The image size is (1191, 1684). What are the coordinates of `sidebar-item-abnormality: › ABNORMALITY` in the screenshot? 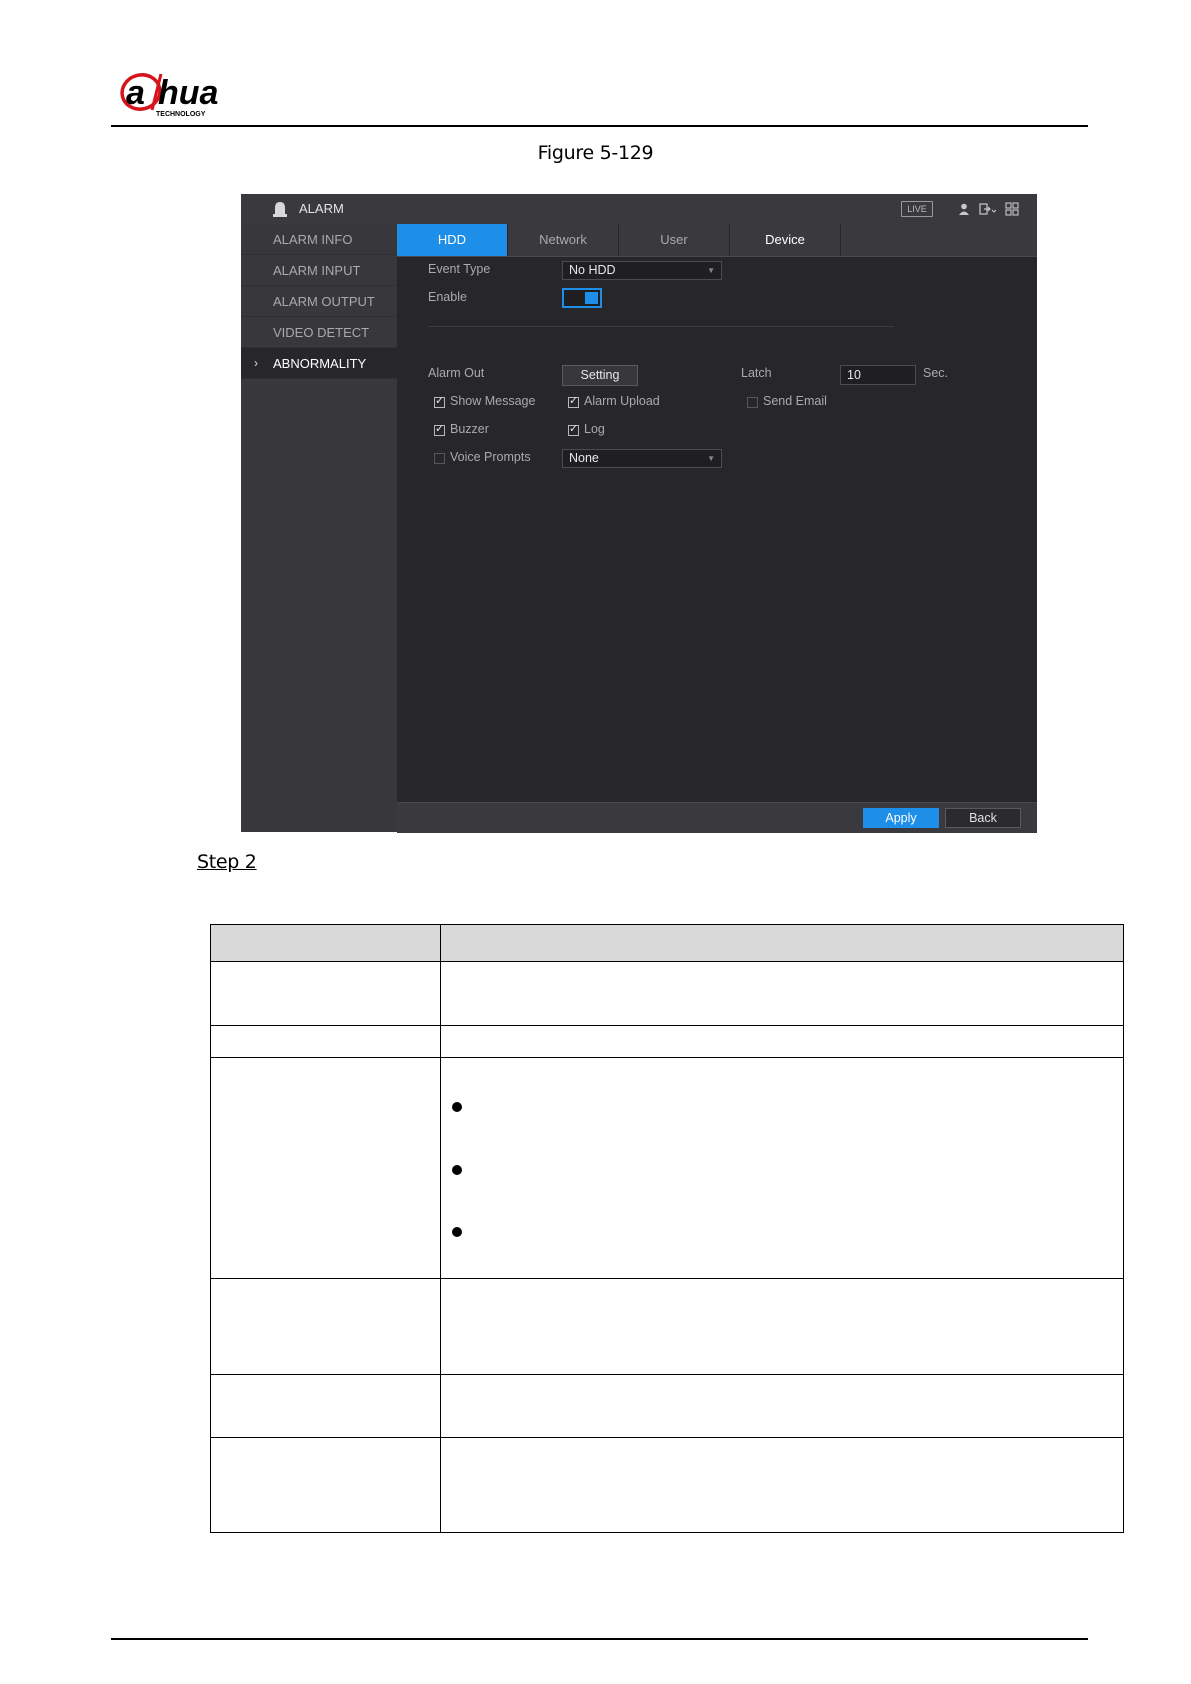 It's located at (319, 363).